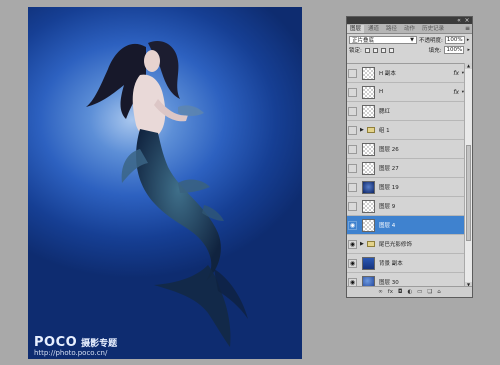  Describe the element at coordinates (454, 39) in the screenshot. I see `opacity-input: 100%` at that location.